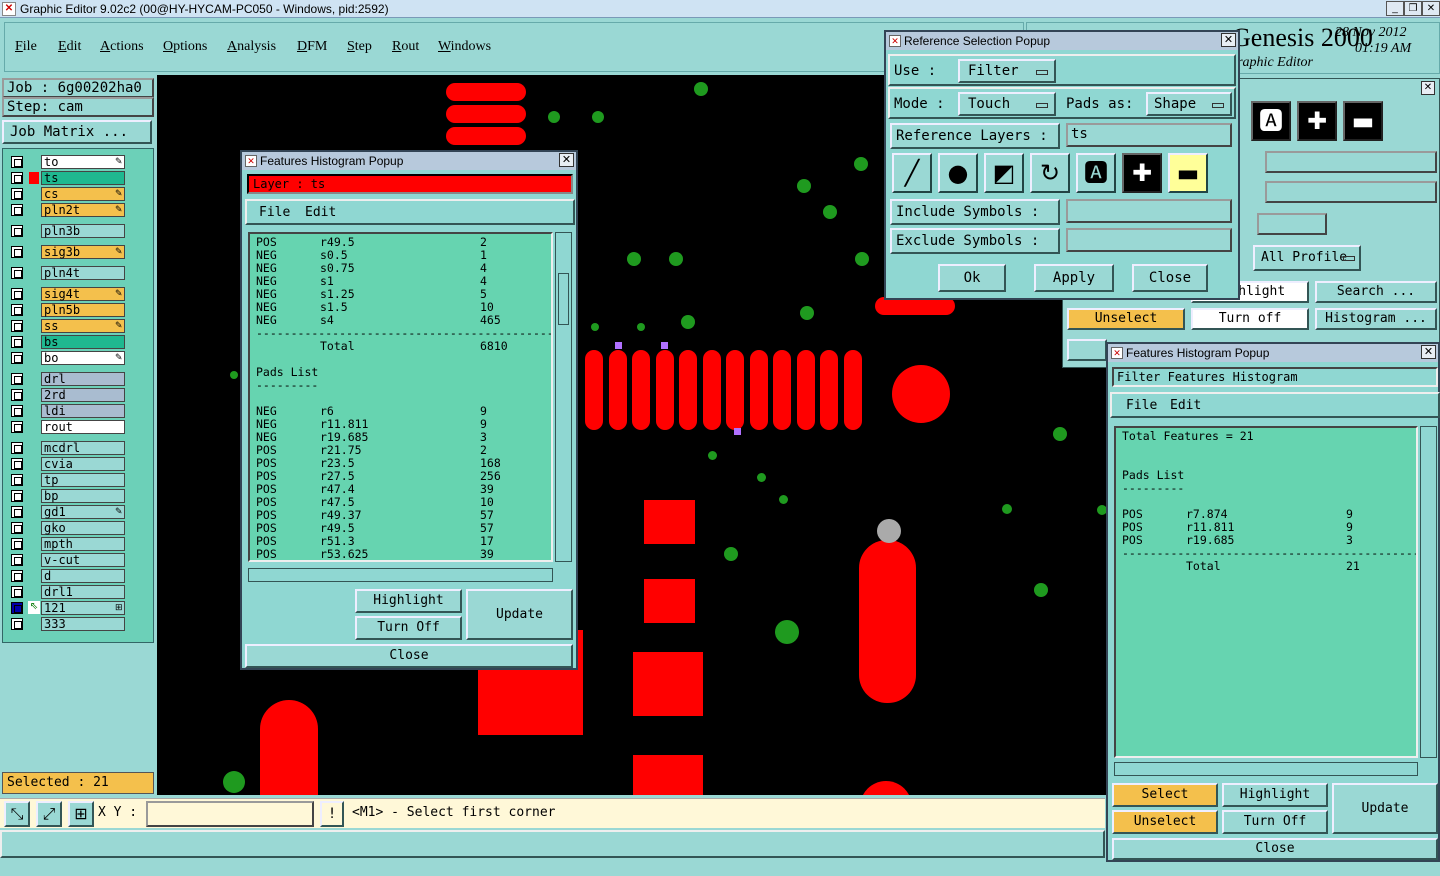 This screenshot has width=1440, height=876. What do you see at coordinates (68, 624) in the screenshot?
I see `layer-row: 333` at bounding box center [68, 624].